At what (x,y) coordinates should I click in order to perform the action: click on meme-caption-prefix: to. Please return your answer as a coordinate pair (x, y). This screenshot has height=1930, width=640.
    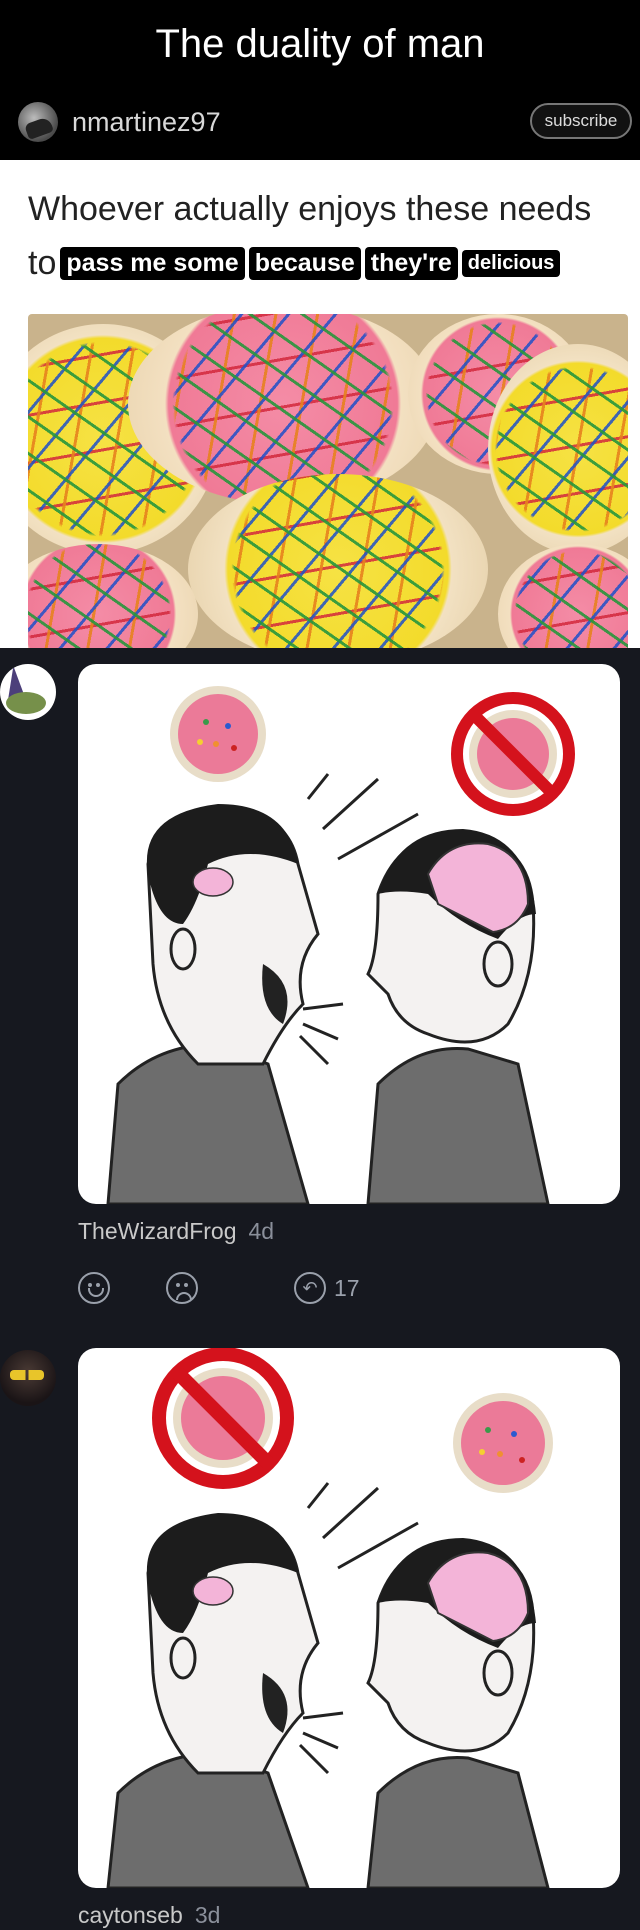
    Looking at the image, I should click on (42, 263).